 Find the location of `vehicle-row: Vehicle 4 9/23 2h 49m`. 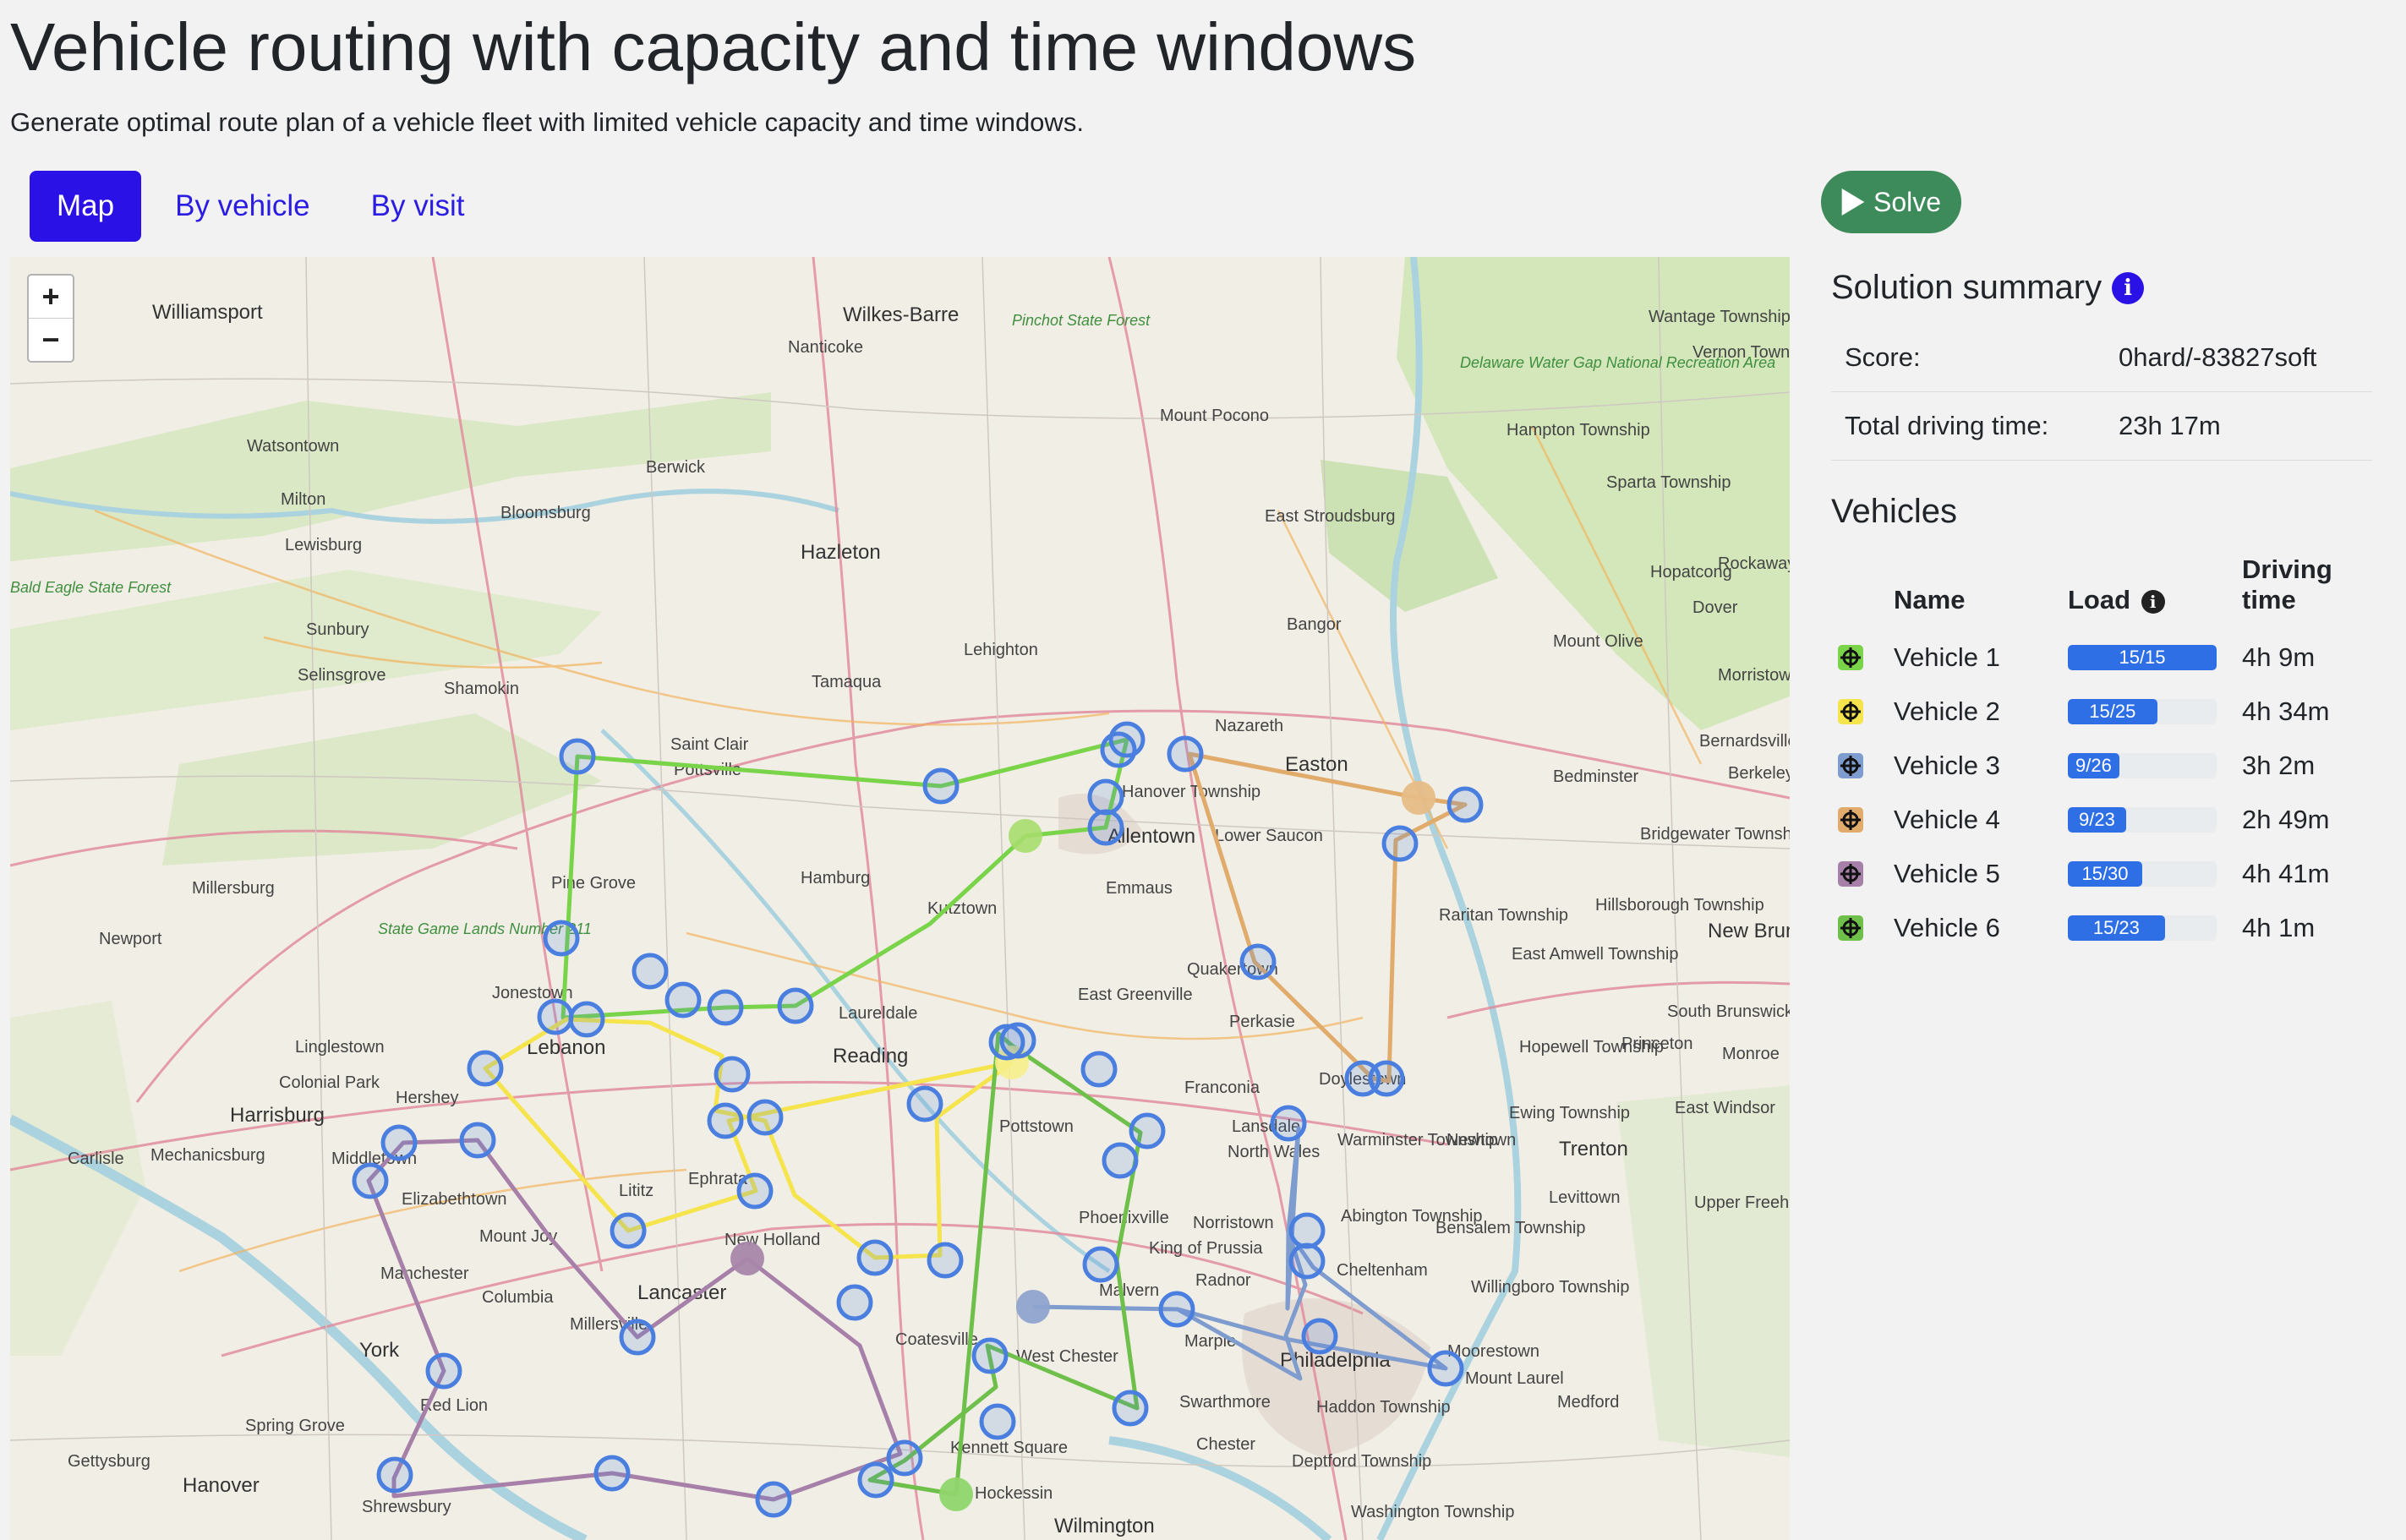

vehicle-row: Vehicle 4 9/23 2h 49m is located at coordinates (2101, 820).